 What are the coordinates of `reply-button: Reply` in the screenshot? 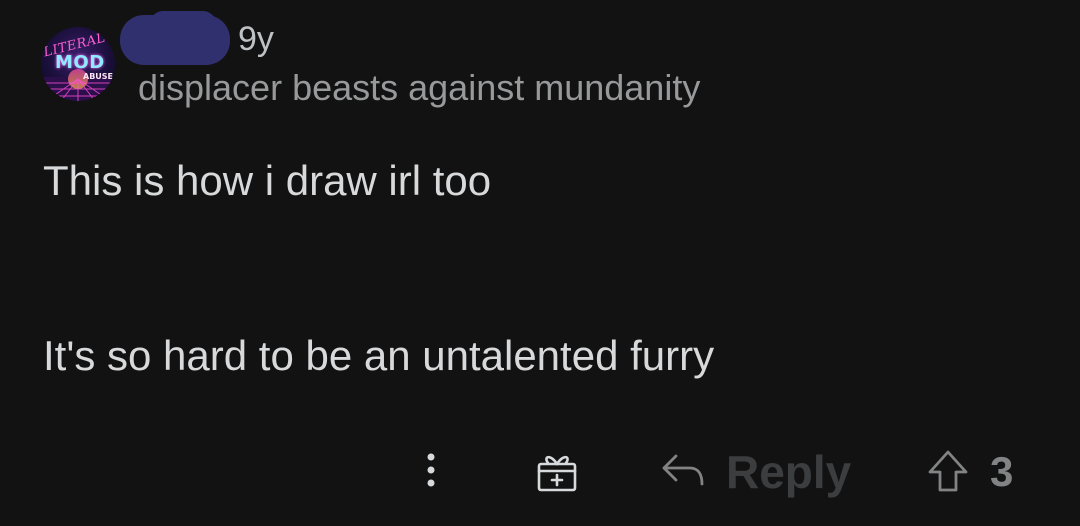 It's located at (788, 472).